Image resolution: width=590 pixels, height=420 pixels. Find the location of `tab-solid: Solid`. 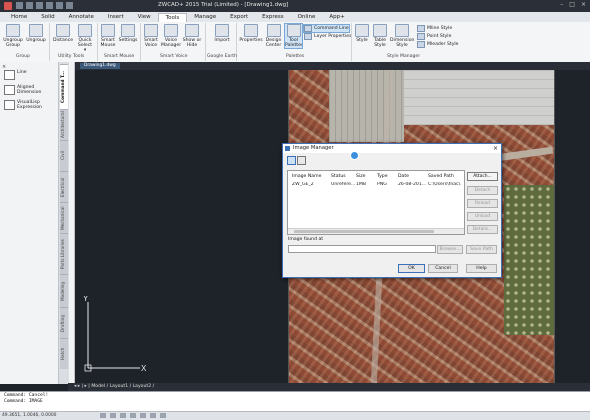

tab-solid: Solid is located at coordinates (47, 17).